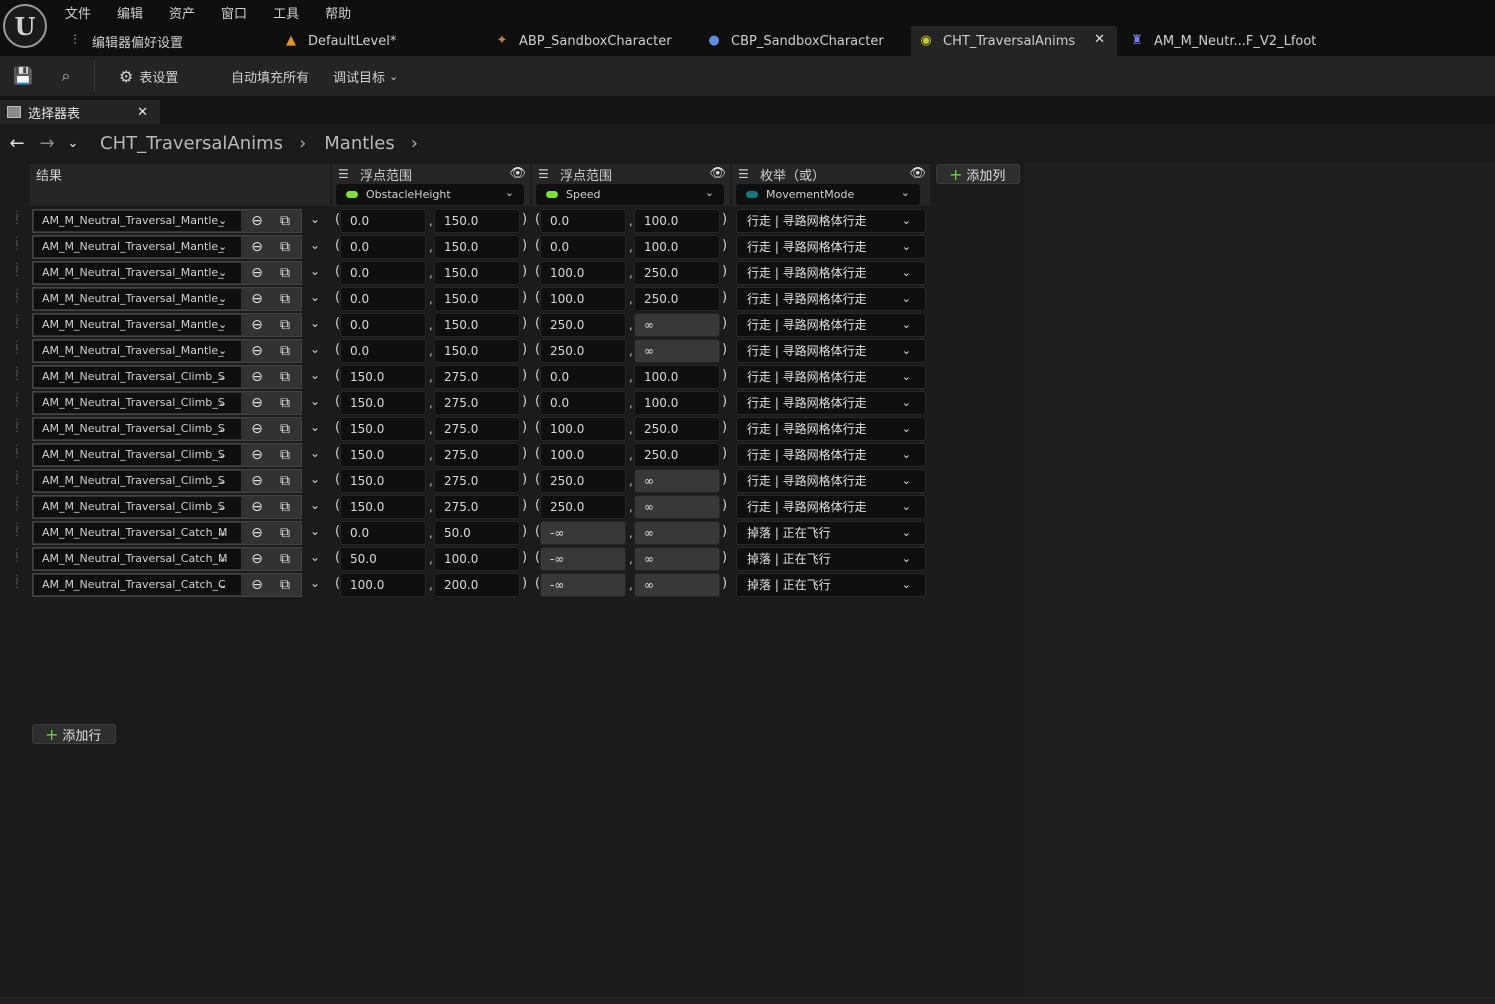 This screenshot has height=1004, width=1495. Describe the element at coordinates (234, 12) in the screenshot. I see `menu-window: 窗口` at that location.